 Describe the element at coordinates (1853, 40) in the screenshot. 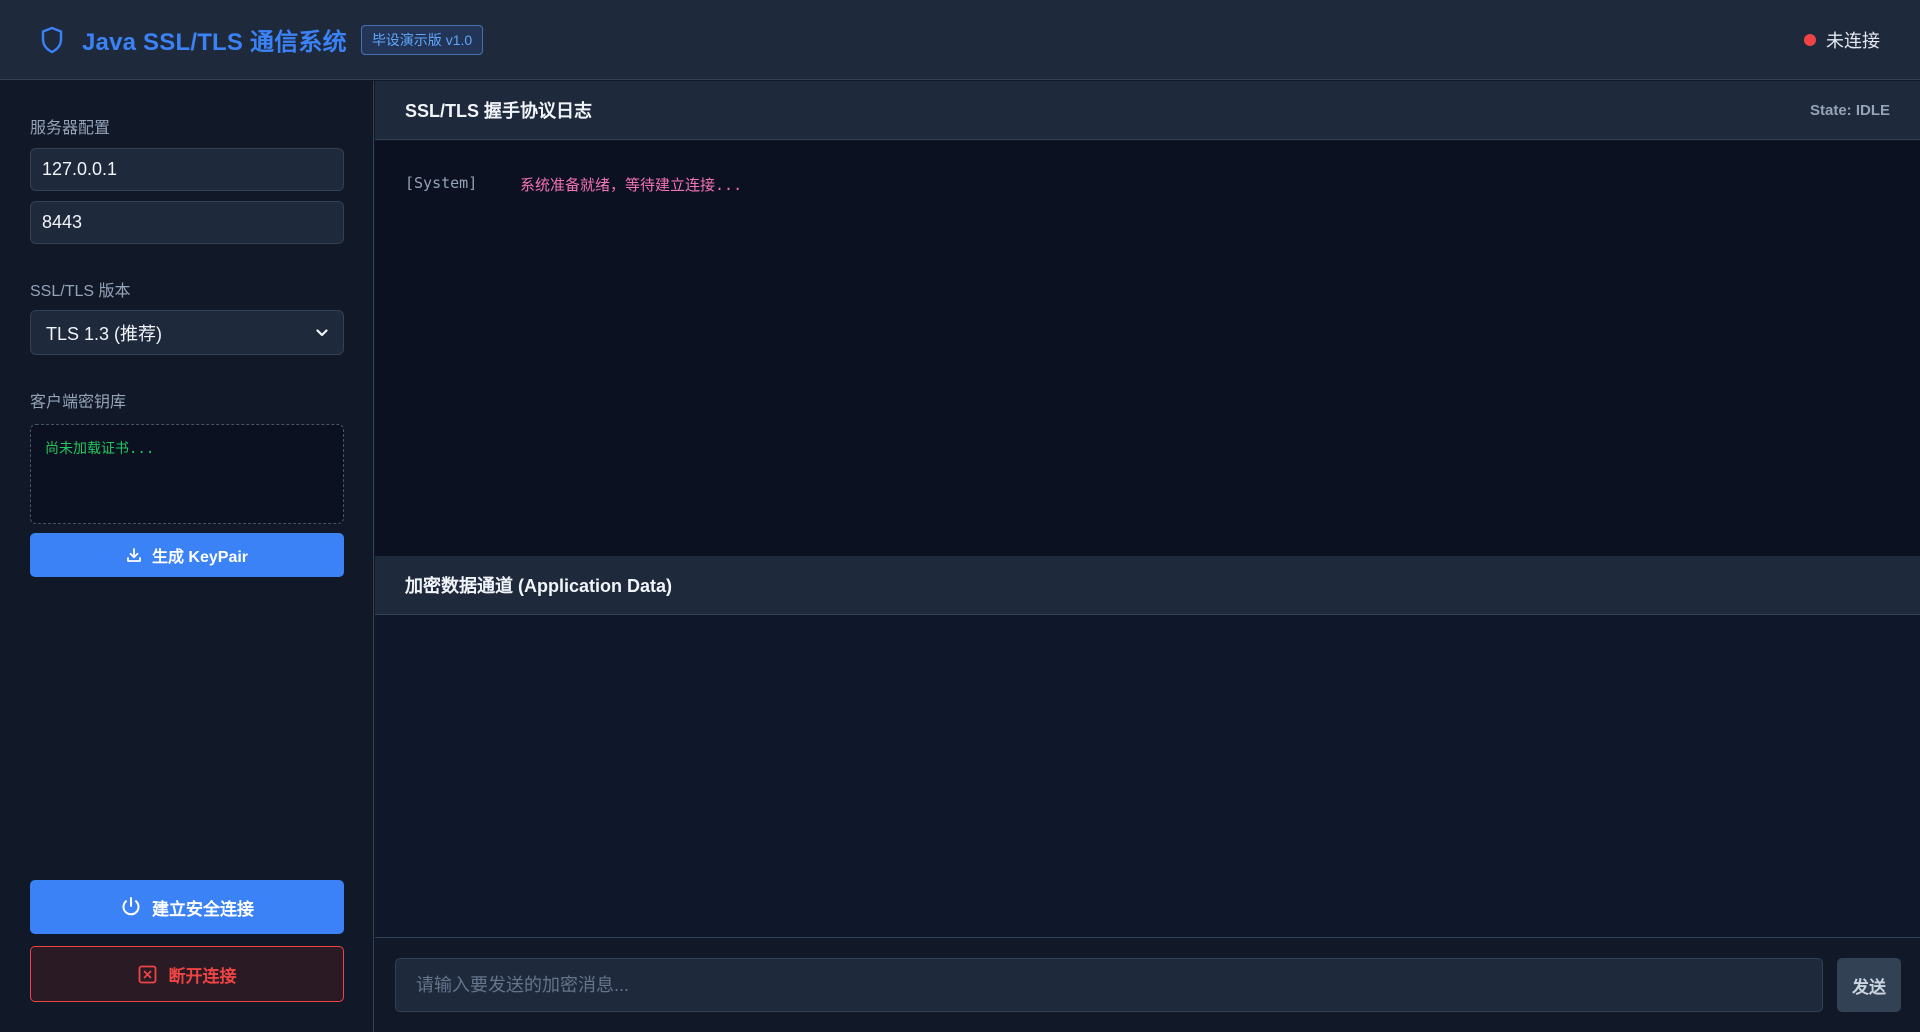

I see `status-text: 未连接` at that location.